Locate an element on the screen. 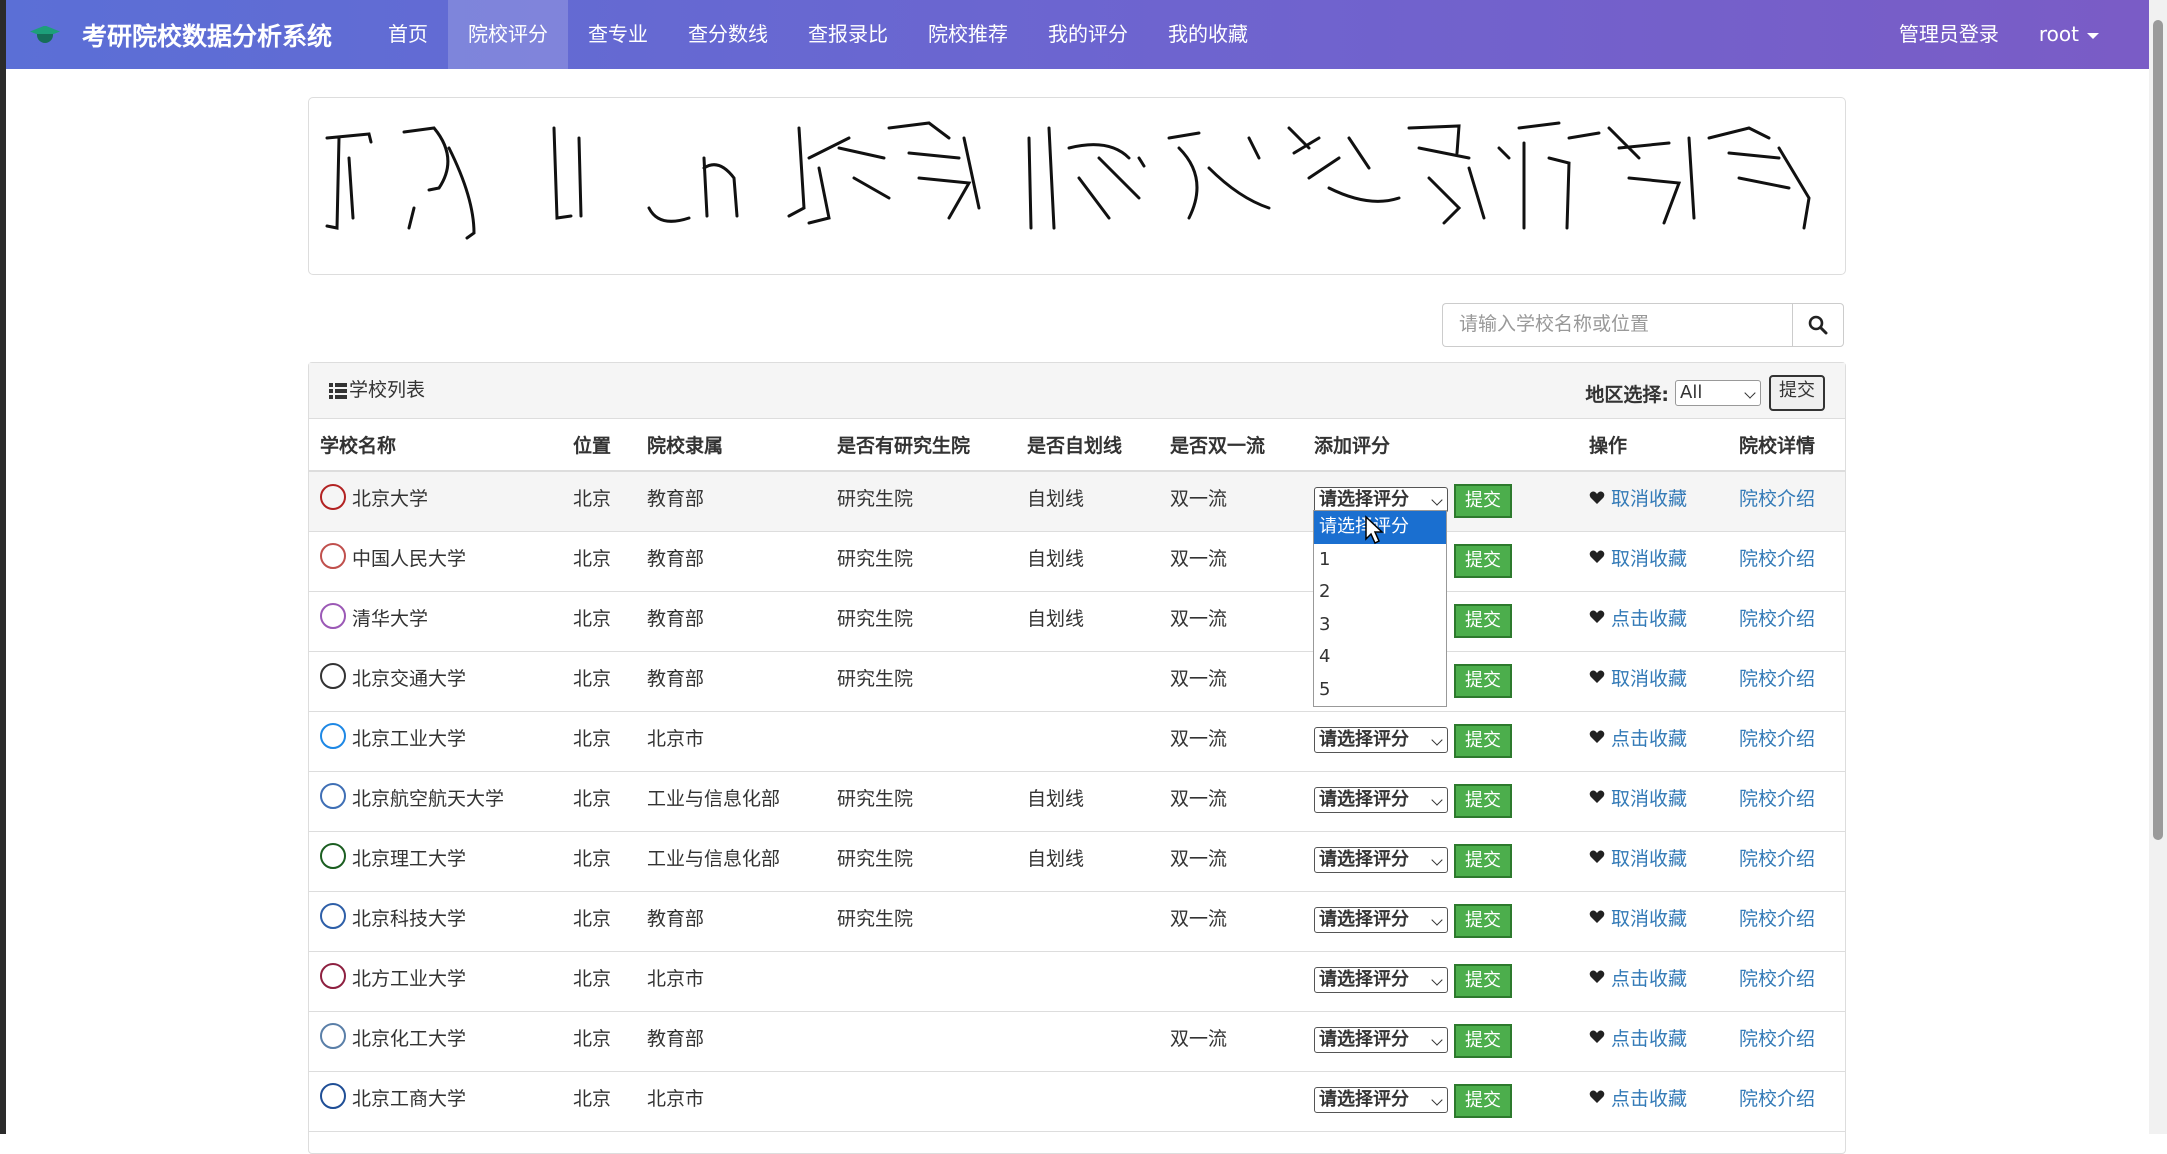 The height and width of the screenshot is (1154, 2167). column-header-6: 添加评分 is located at coordinates (1440, 445).